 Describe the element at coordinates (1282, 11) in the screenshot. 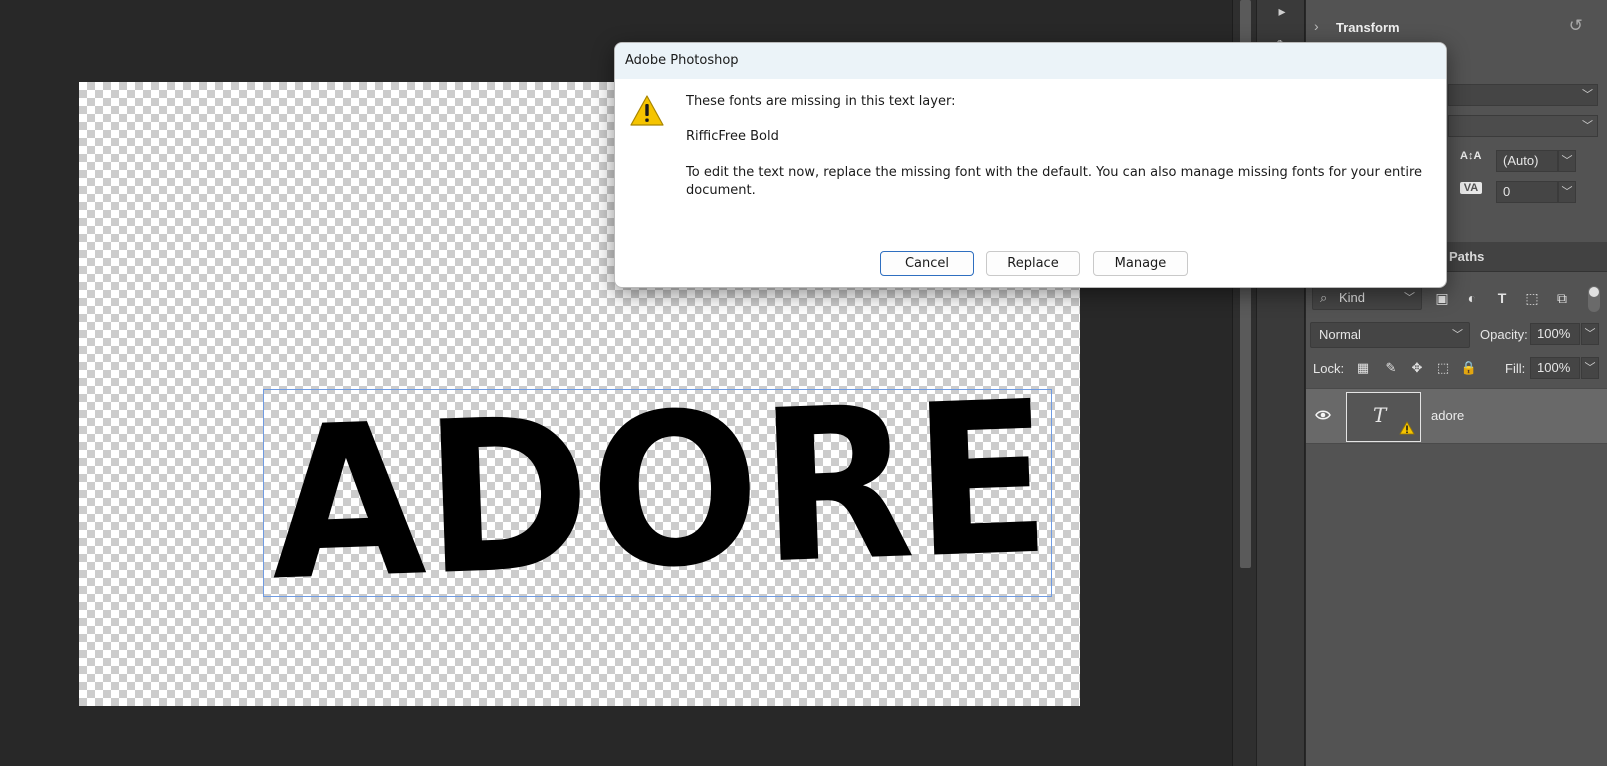

I see `play-icon: ▸` at that location.